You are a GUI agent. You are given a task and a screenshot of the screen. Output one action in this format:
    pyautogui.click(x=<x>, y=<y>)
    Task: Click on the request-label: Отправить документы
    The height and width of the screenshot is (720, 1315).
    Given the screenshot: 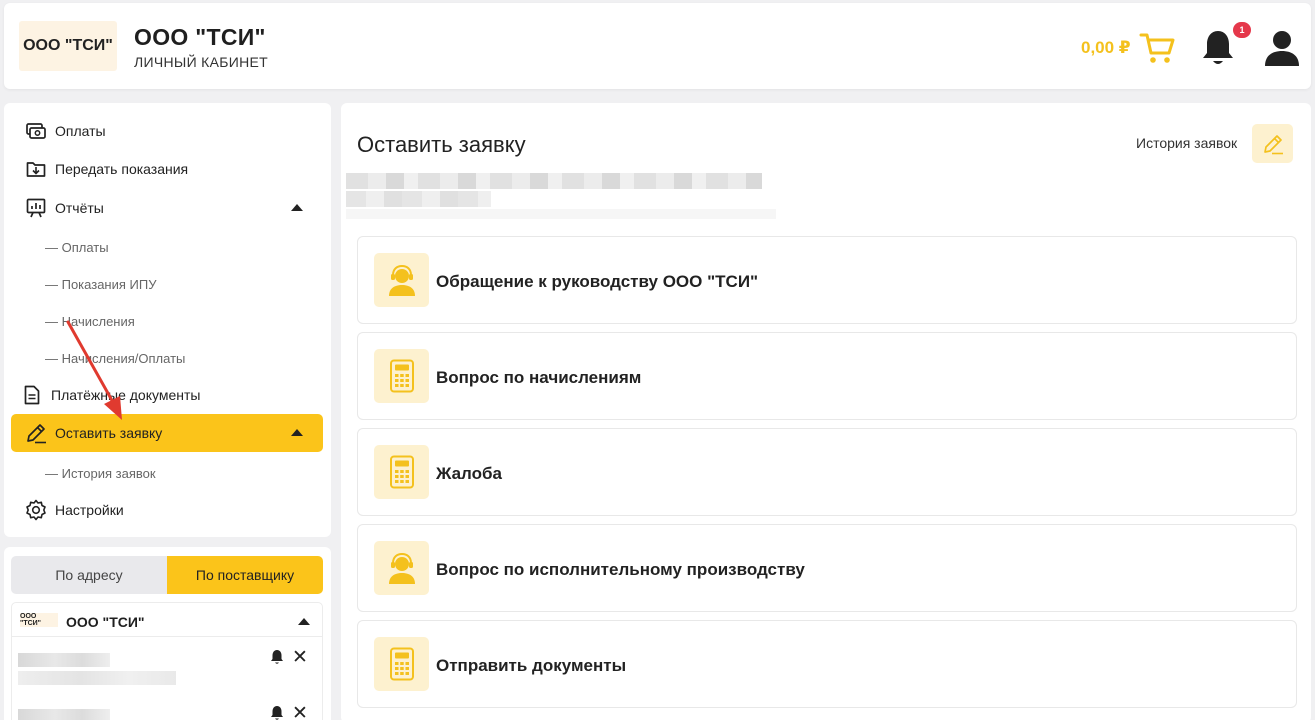 What is the action you would take?
    pyautogui.click(x=531, y=665)
    